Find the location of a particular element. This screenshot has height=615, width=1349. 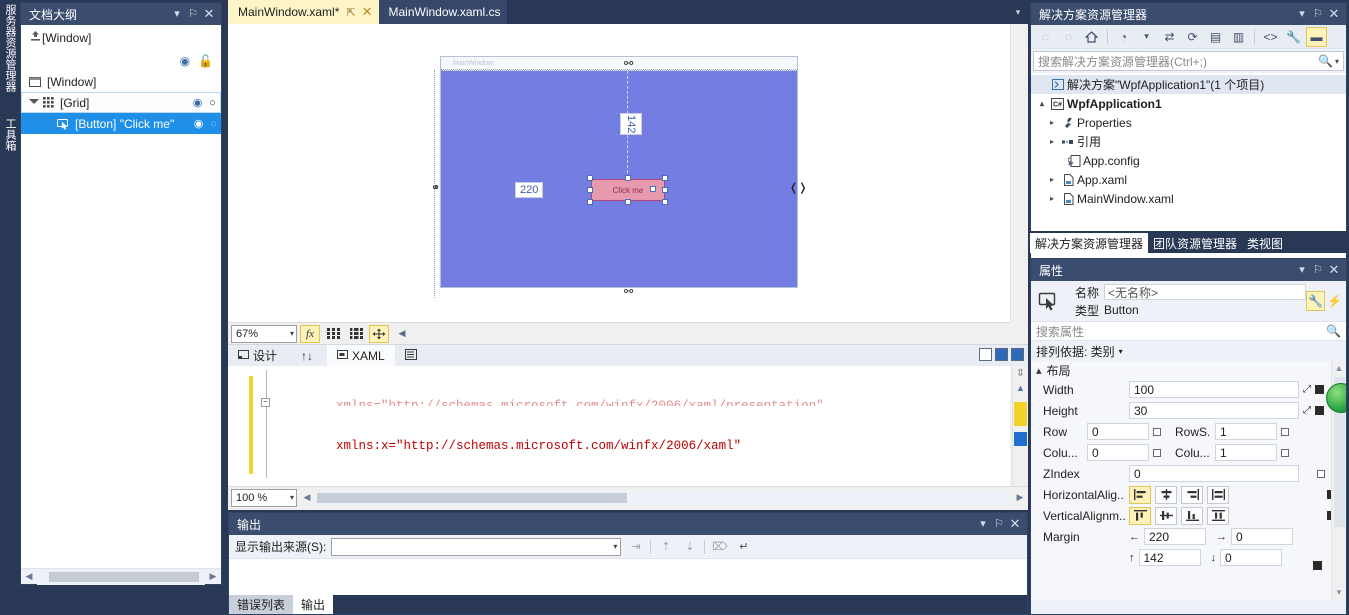

property-value-input: 30 is located at coordinates (1214, 410).